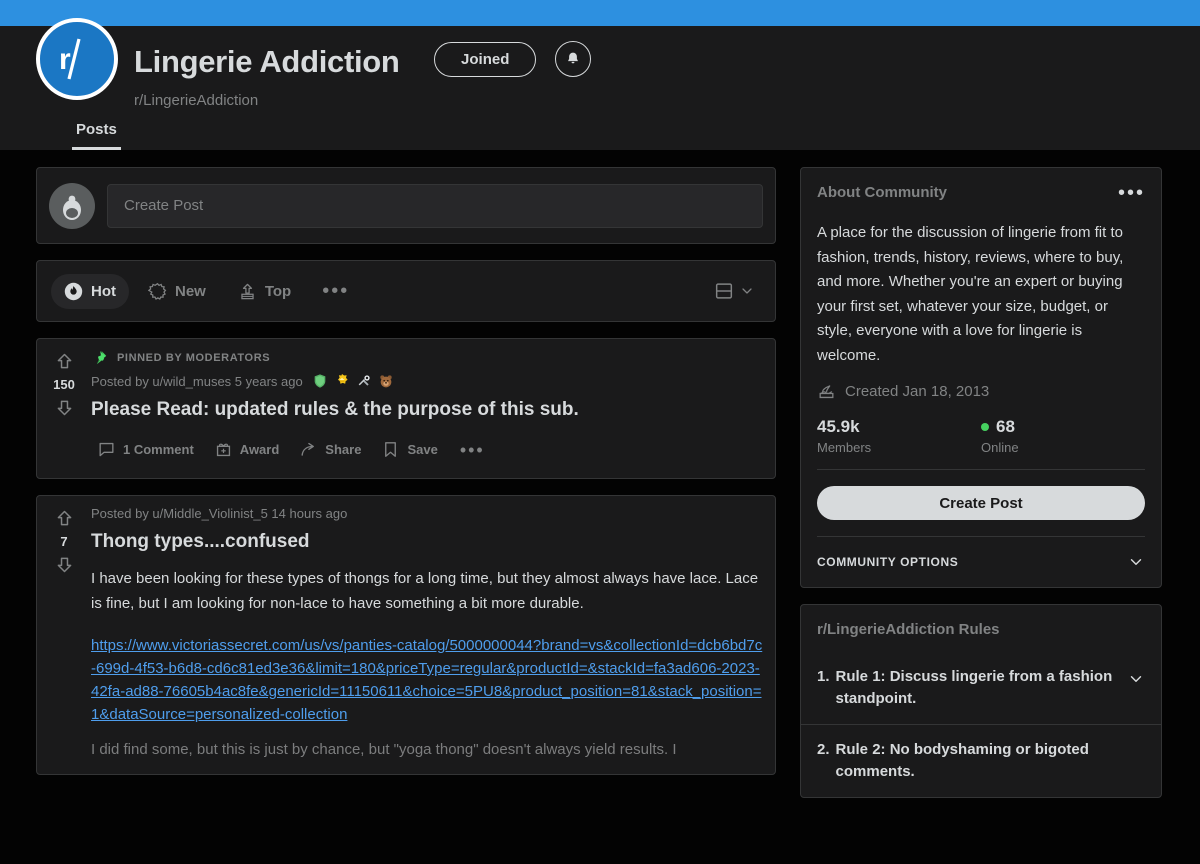 This screenshot has width=1200, height=864. What do you see at coordinates (737, 291) in the screenshot?
I see `layout-toggle-button` at bounding box center [737, 291].